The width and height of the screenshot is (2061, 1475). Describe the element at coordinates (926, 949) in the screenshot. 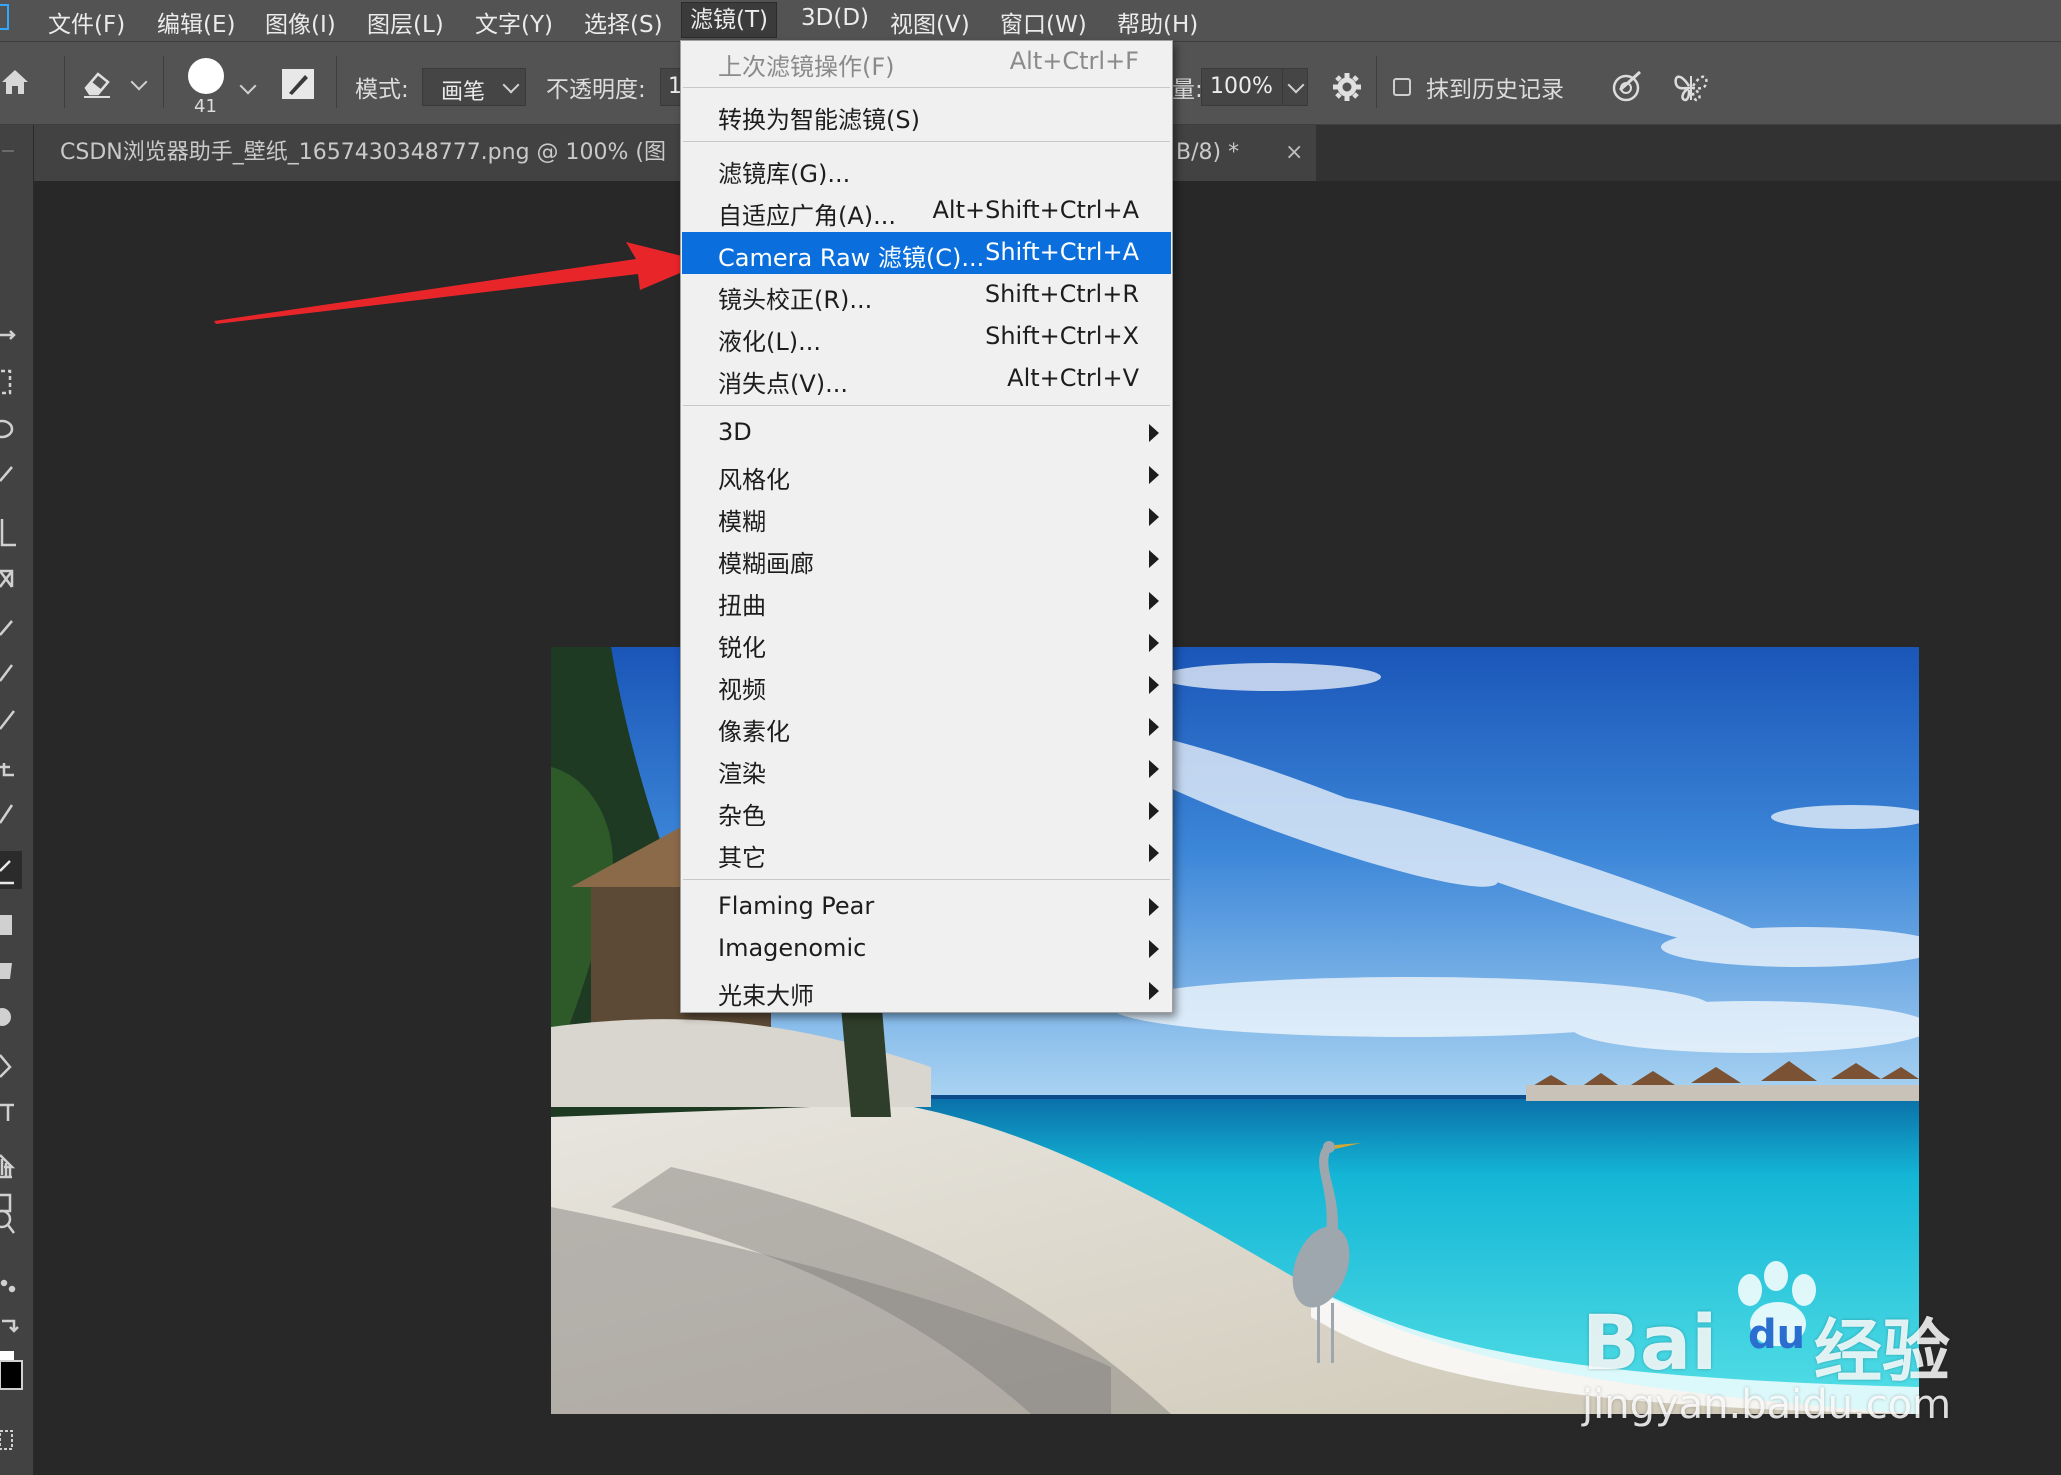

I see `menu-item-imagenomic: Imagenomic` at that location.